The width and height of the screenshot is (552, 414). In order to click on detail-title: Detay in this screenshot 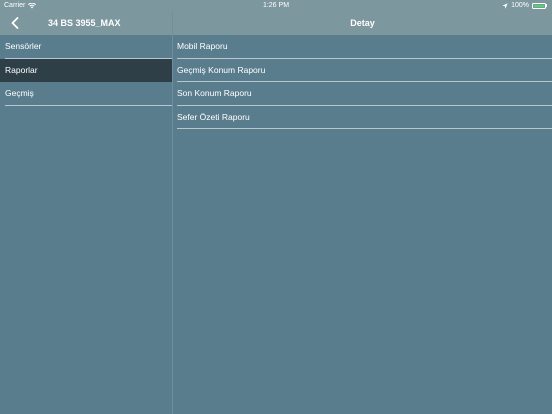, I will do `click(362, 23)`.